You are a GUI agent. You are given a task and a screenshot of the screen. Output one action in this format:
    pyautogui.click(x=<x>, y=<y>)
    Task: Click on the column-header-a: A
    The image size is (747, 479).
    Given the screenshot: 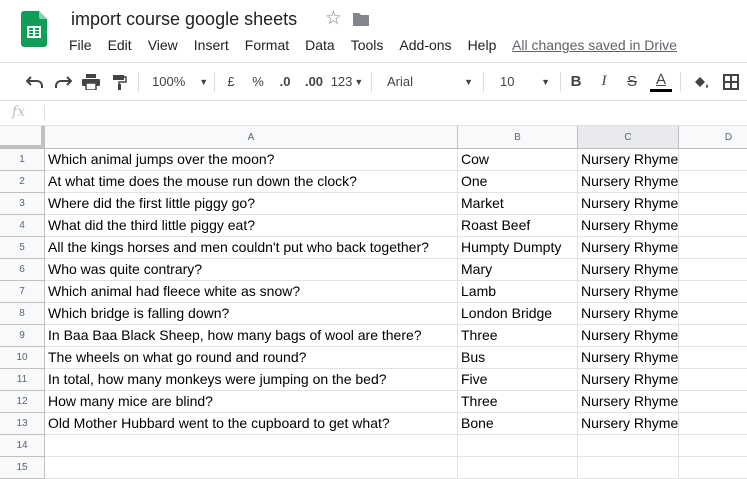 What is the action you would take?
    pyautogui.click(x=251, y=137)
    